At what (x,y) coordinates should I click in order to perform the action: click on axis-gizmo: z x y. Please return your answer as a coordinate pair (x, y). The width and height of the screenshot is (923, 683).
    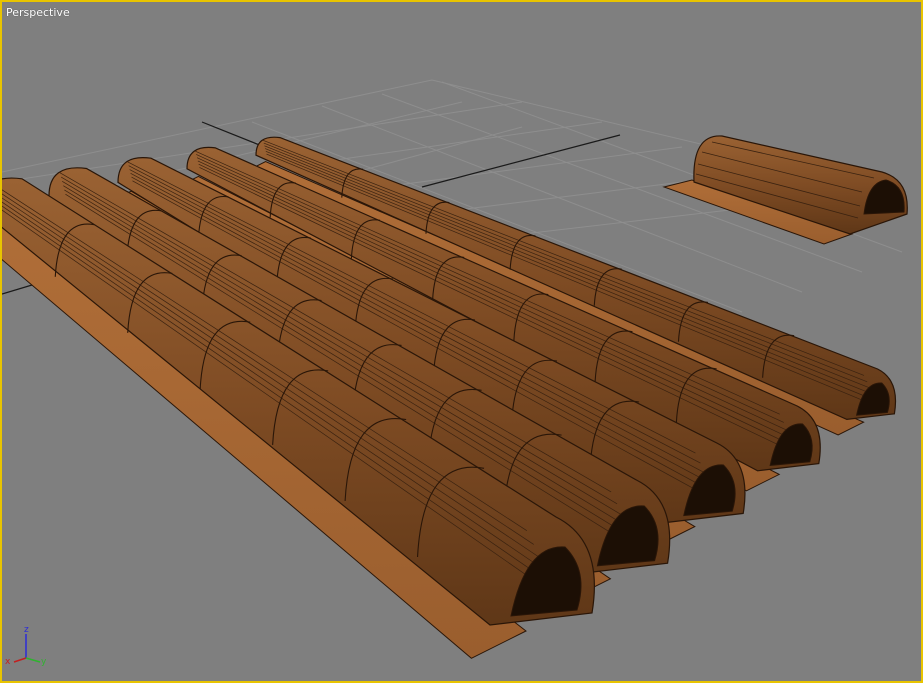
    Looking at the image, I should click on (26, 646).